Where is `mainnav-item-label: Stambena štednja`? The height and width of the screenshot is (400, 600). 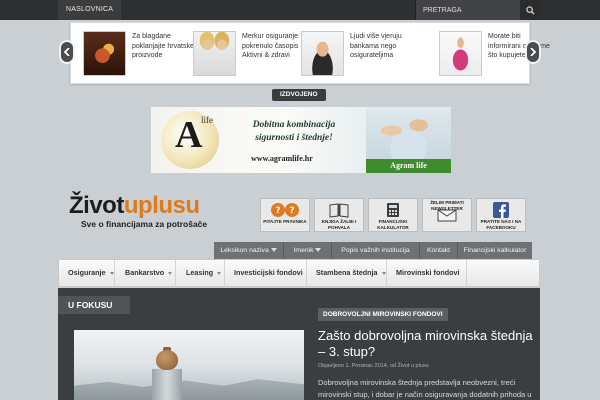 mainnav-item-label: Stambena štednja is located at coordinates (347, 272).